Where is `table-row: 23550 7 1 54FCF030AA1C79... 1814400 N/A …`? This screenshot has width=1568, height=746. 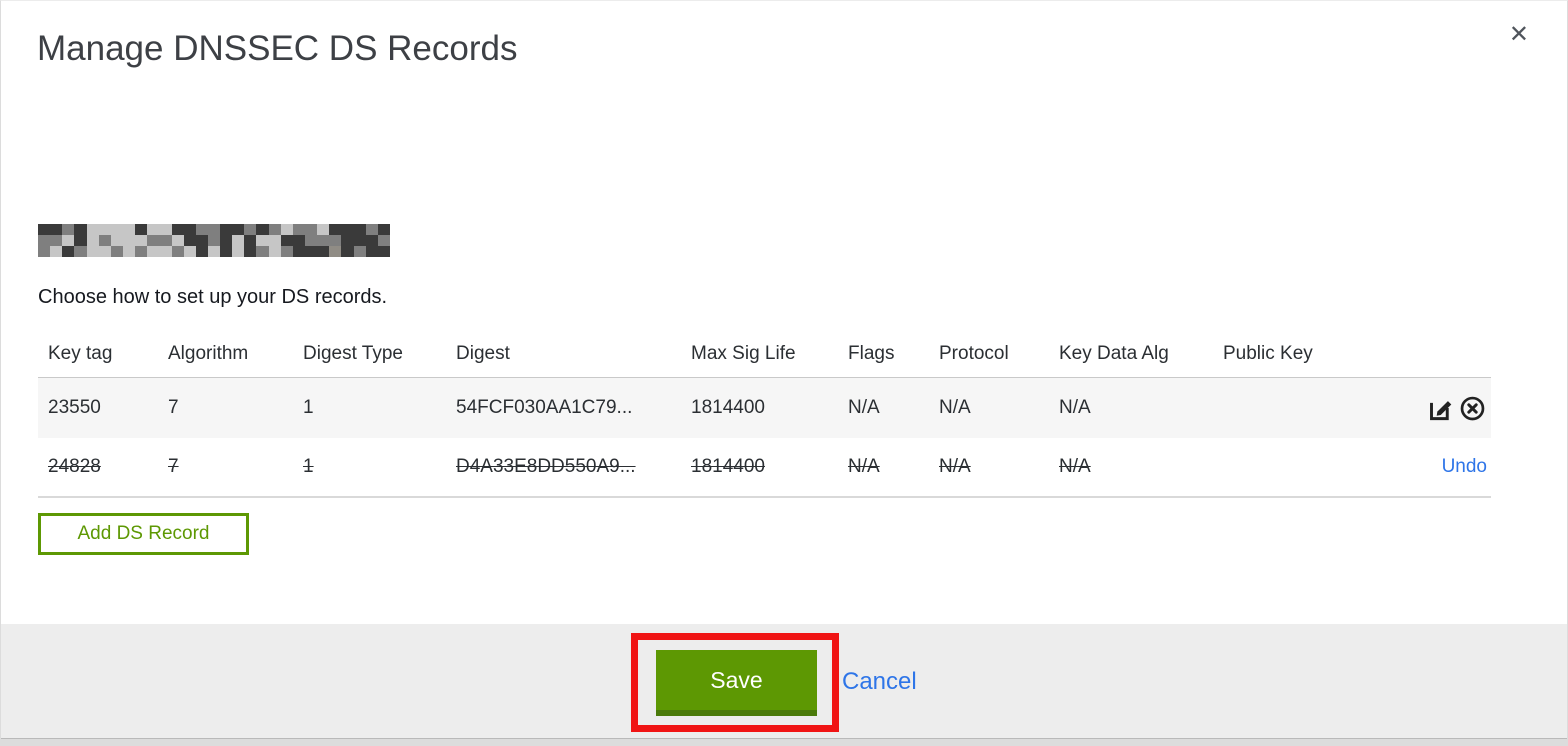
table-row: 23550 7 1 54FCF030AA1C79... 1814400 N/A … is located at coordinates (764, 408).